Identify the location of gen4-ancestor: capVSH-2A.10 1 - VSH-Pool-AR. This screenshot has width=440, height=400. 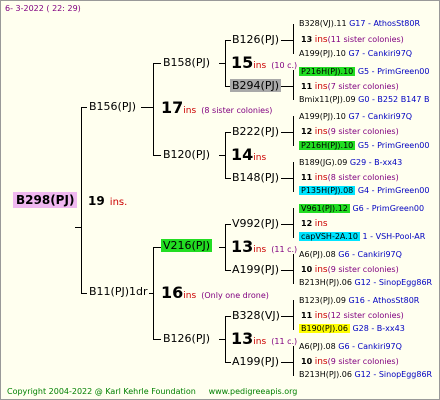
(362, 237).